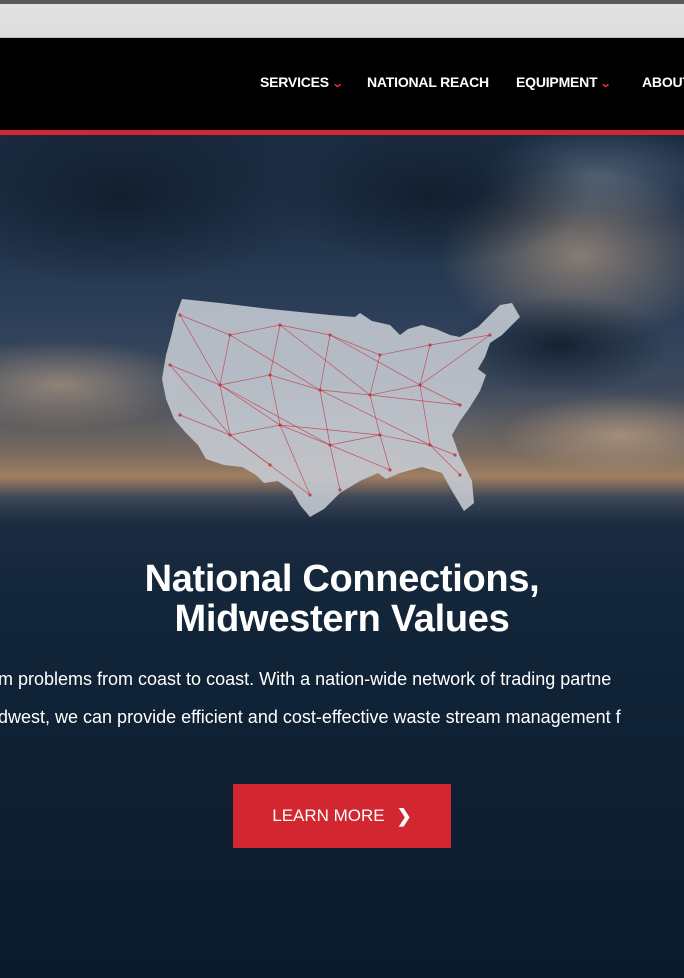  Describe the element at coordinates (342, 619) in the screenshot. I see `hero-headline-line2: Midwestern Values` at that location.